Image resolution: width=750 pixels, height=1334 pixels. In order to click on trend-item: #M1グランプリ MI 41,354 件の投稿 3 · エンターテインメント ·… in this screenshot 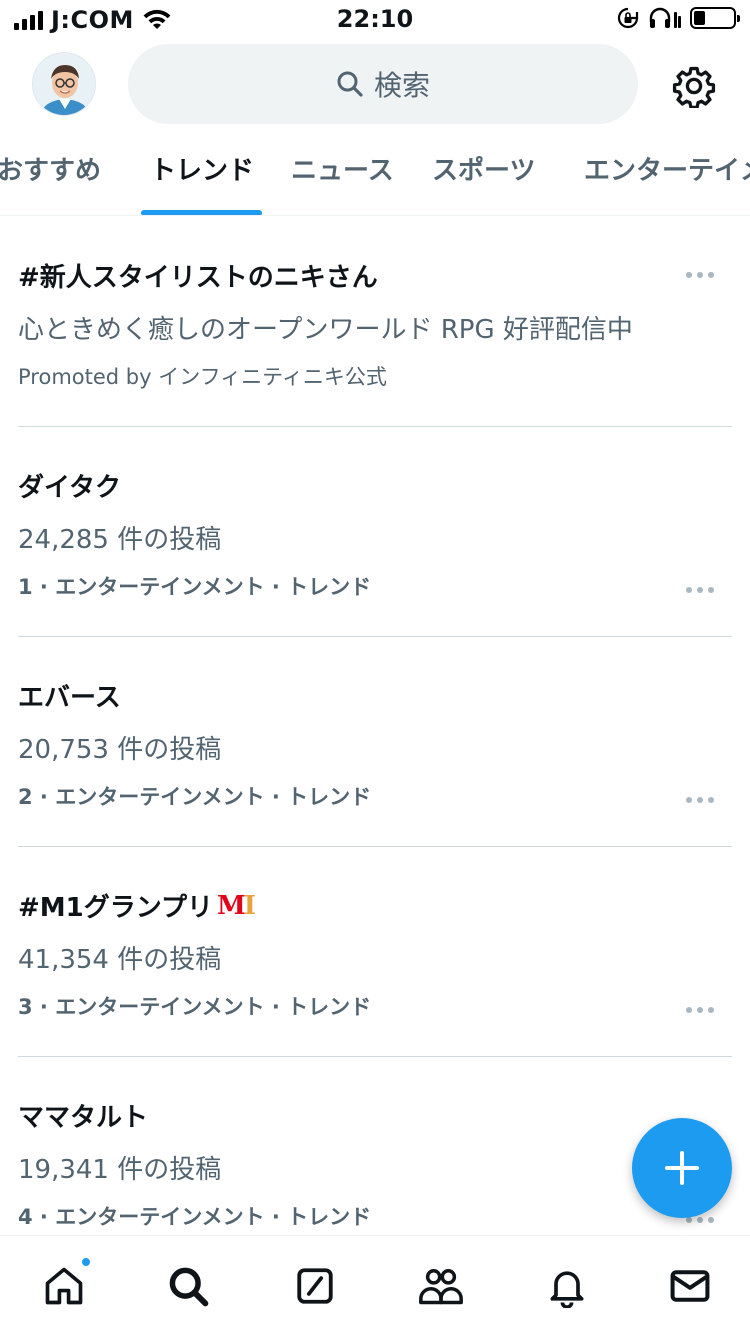, I will do `click(375, 952)`.